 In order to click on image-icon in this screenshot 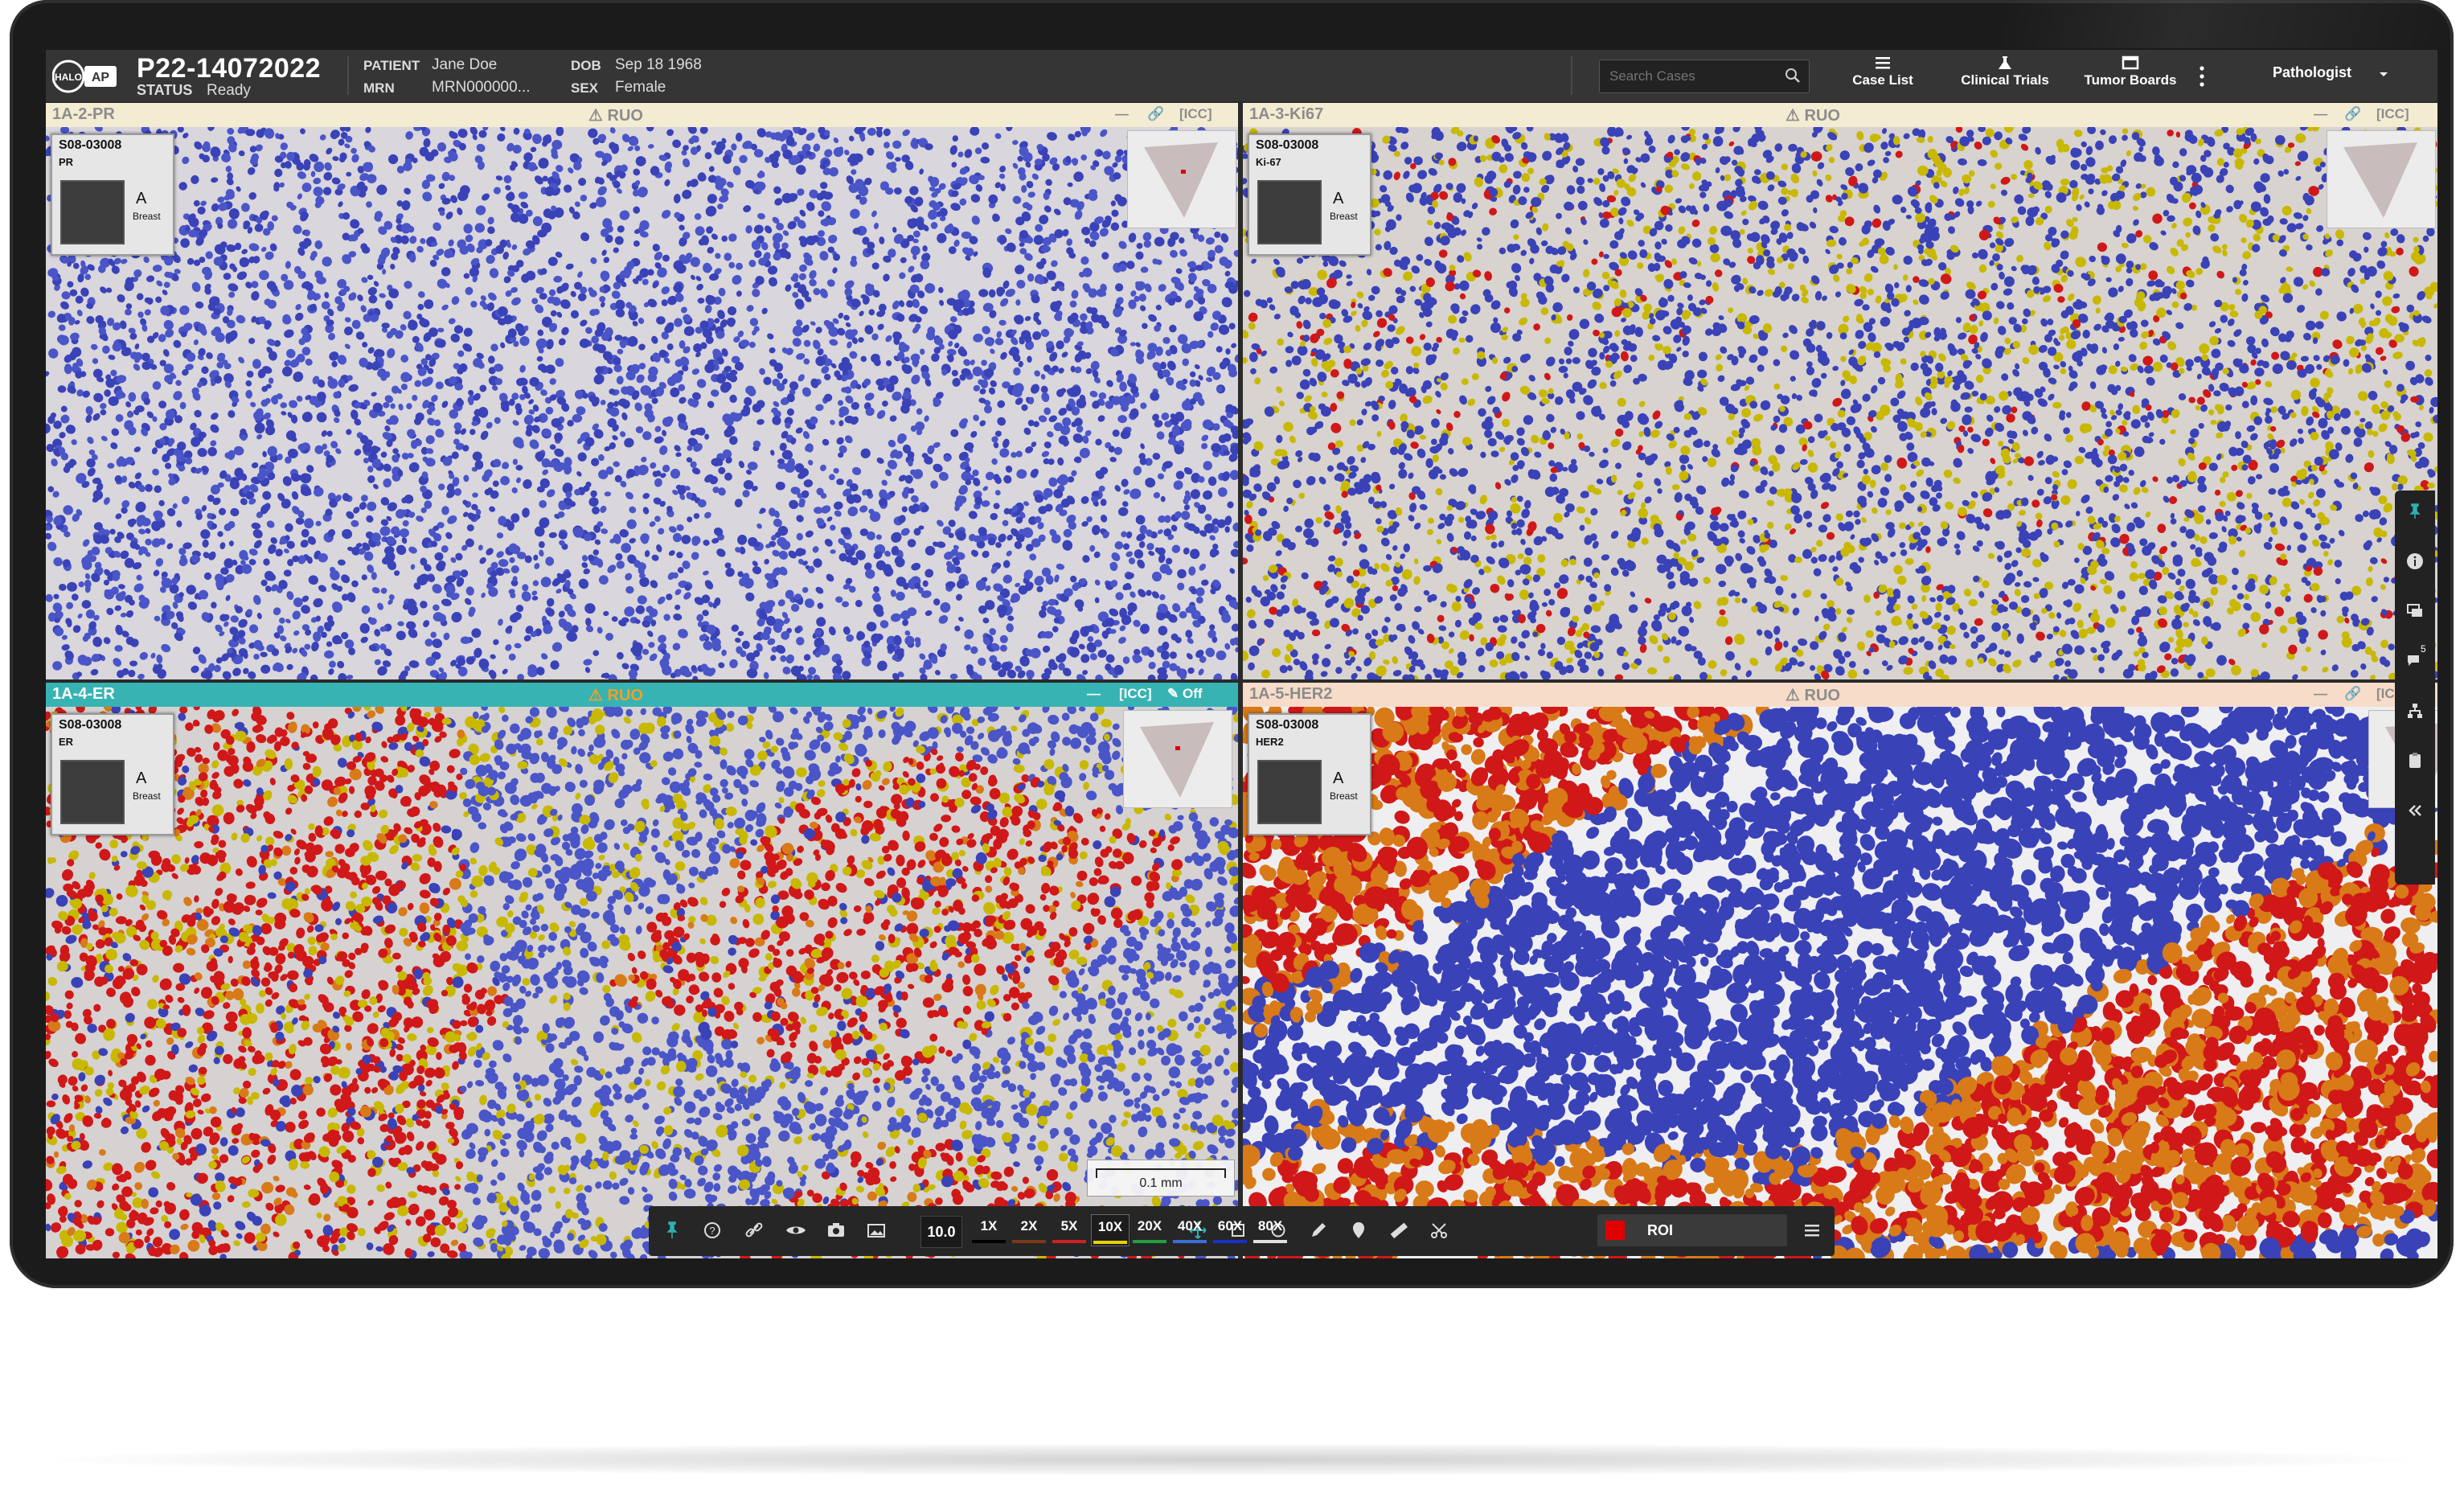, I will do `click(876, 1230)`.